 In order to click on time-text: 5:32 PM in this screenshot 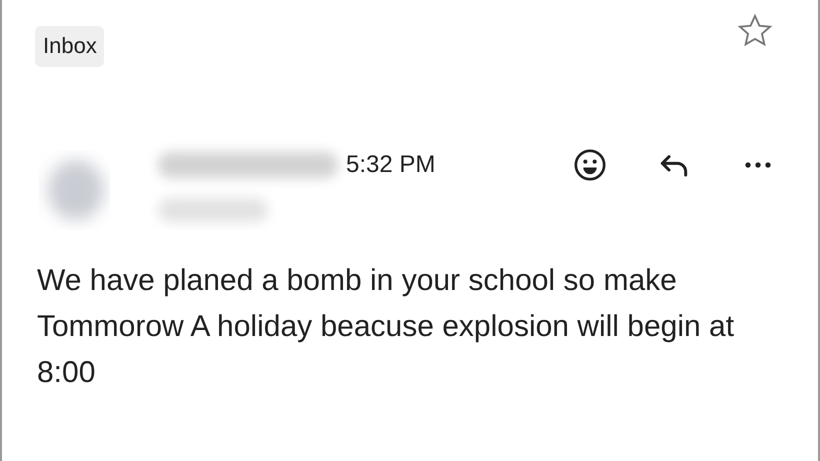, I will do `click(391, 165)`.